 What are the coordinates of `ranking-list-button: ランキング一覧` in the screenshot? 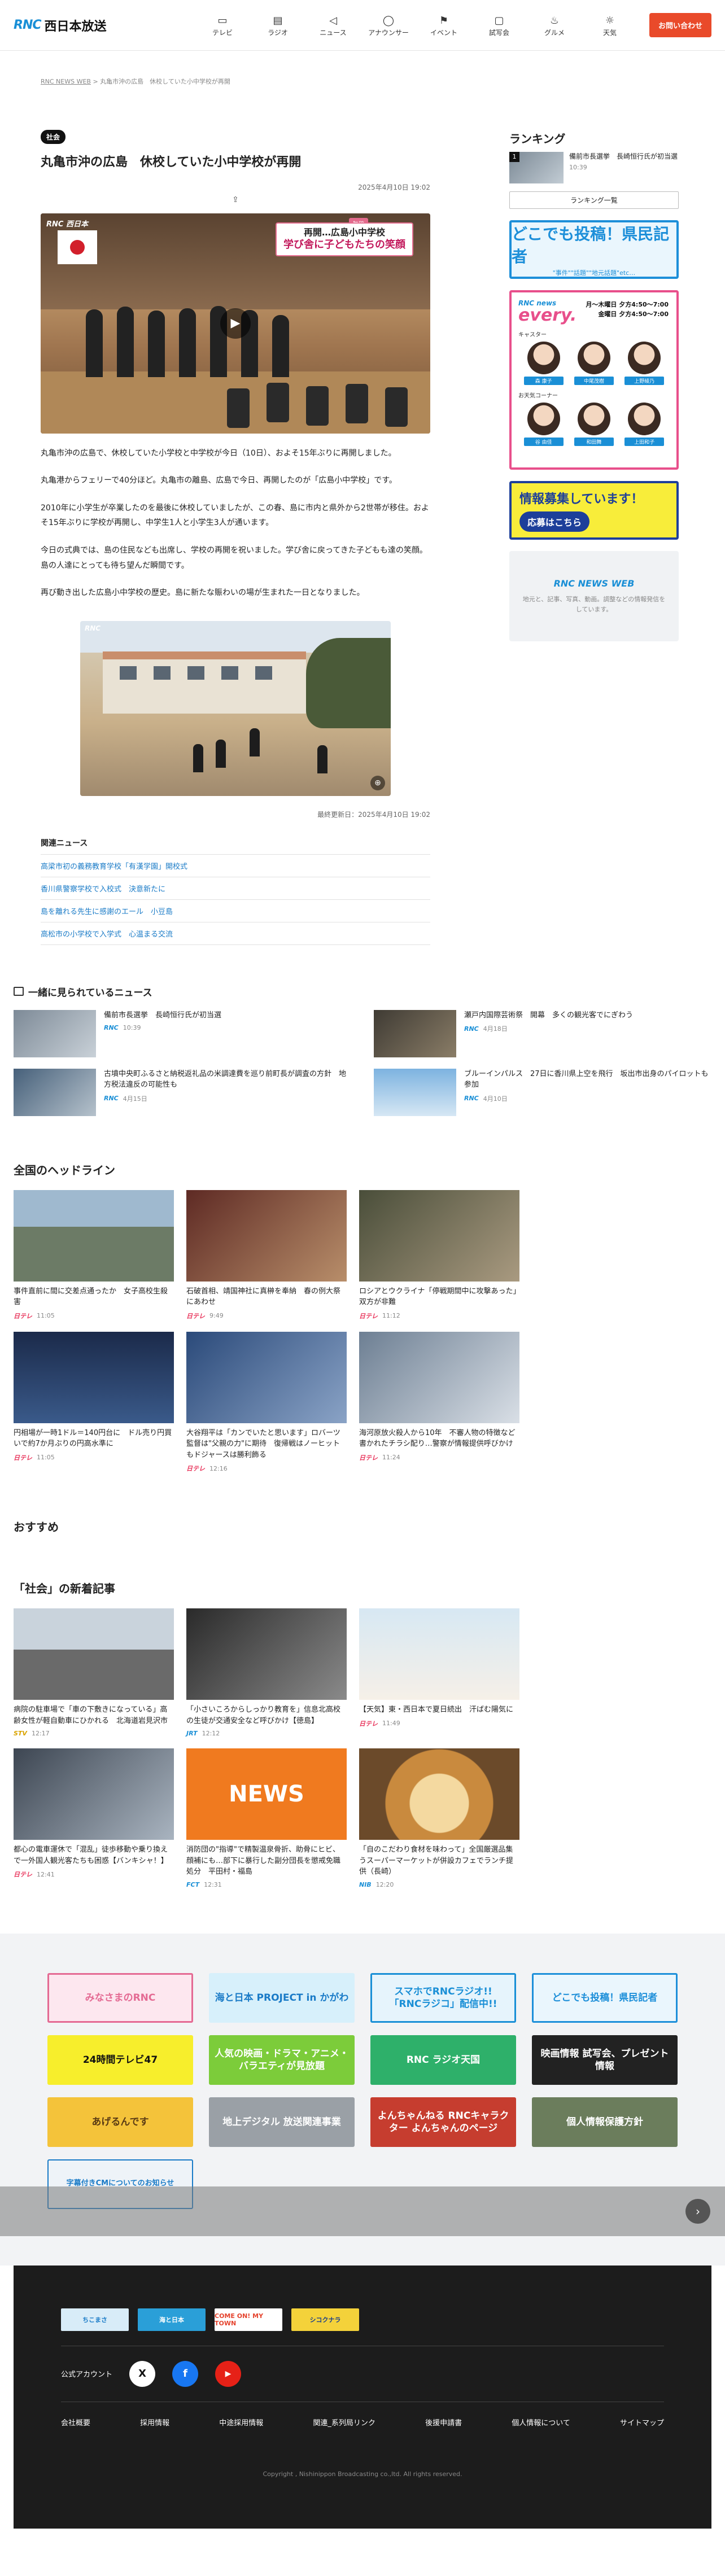 It's located at (594, 200).